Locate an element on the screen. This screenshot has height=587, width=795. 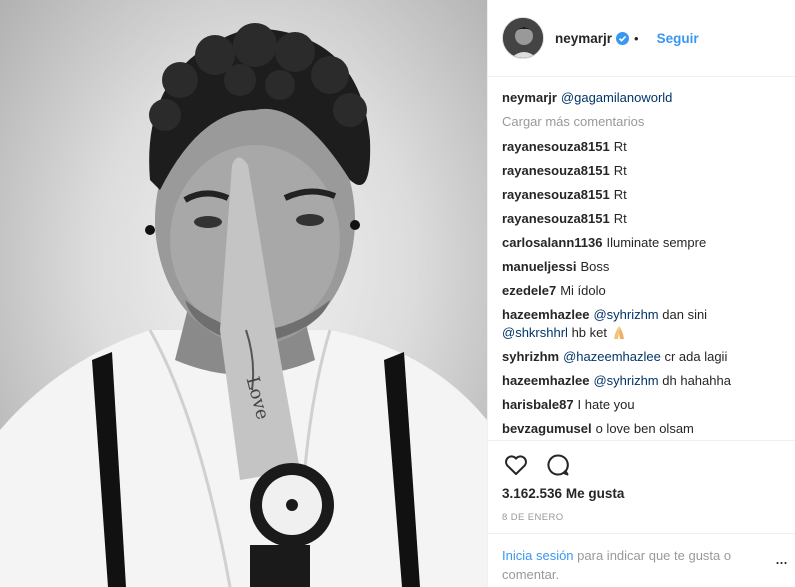
comment-text: o love ben olsam is located at coordinates (644, 428).